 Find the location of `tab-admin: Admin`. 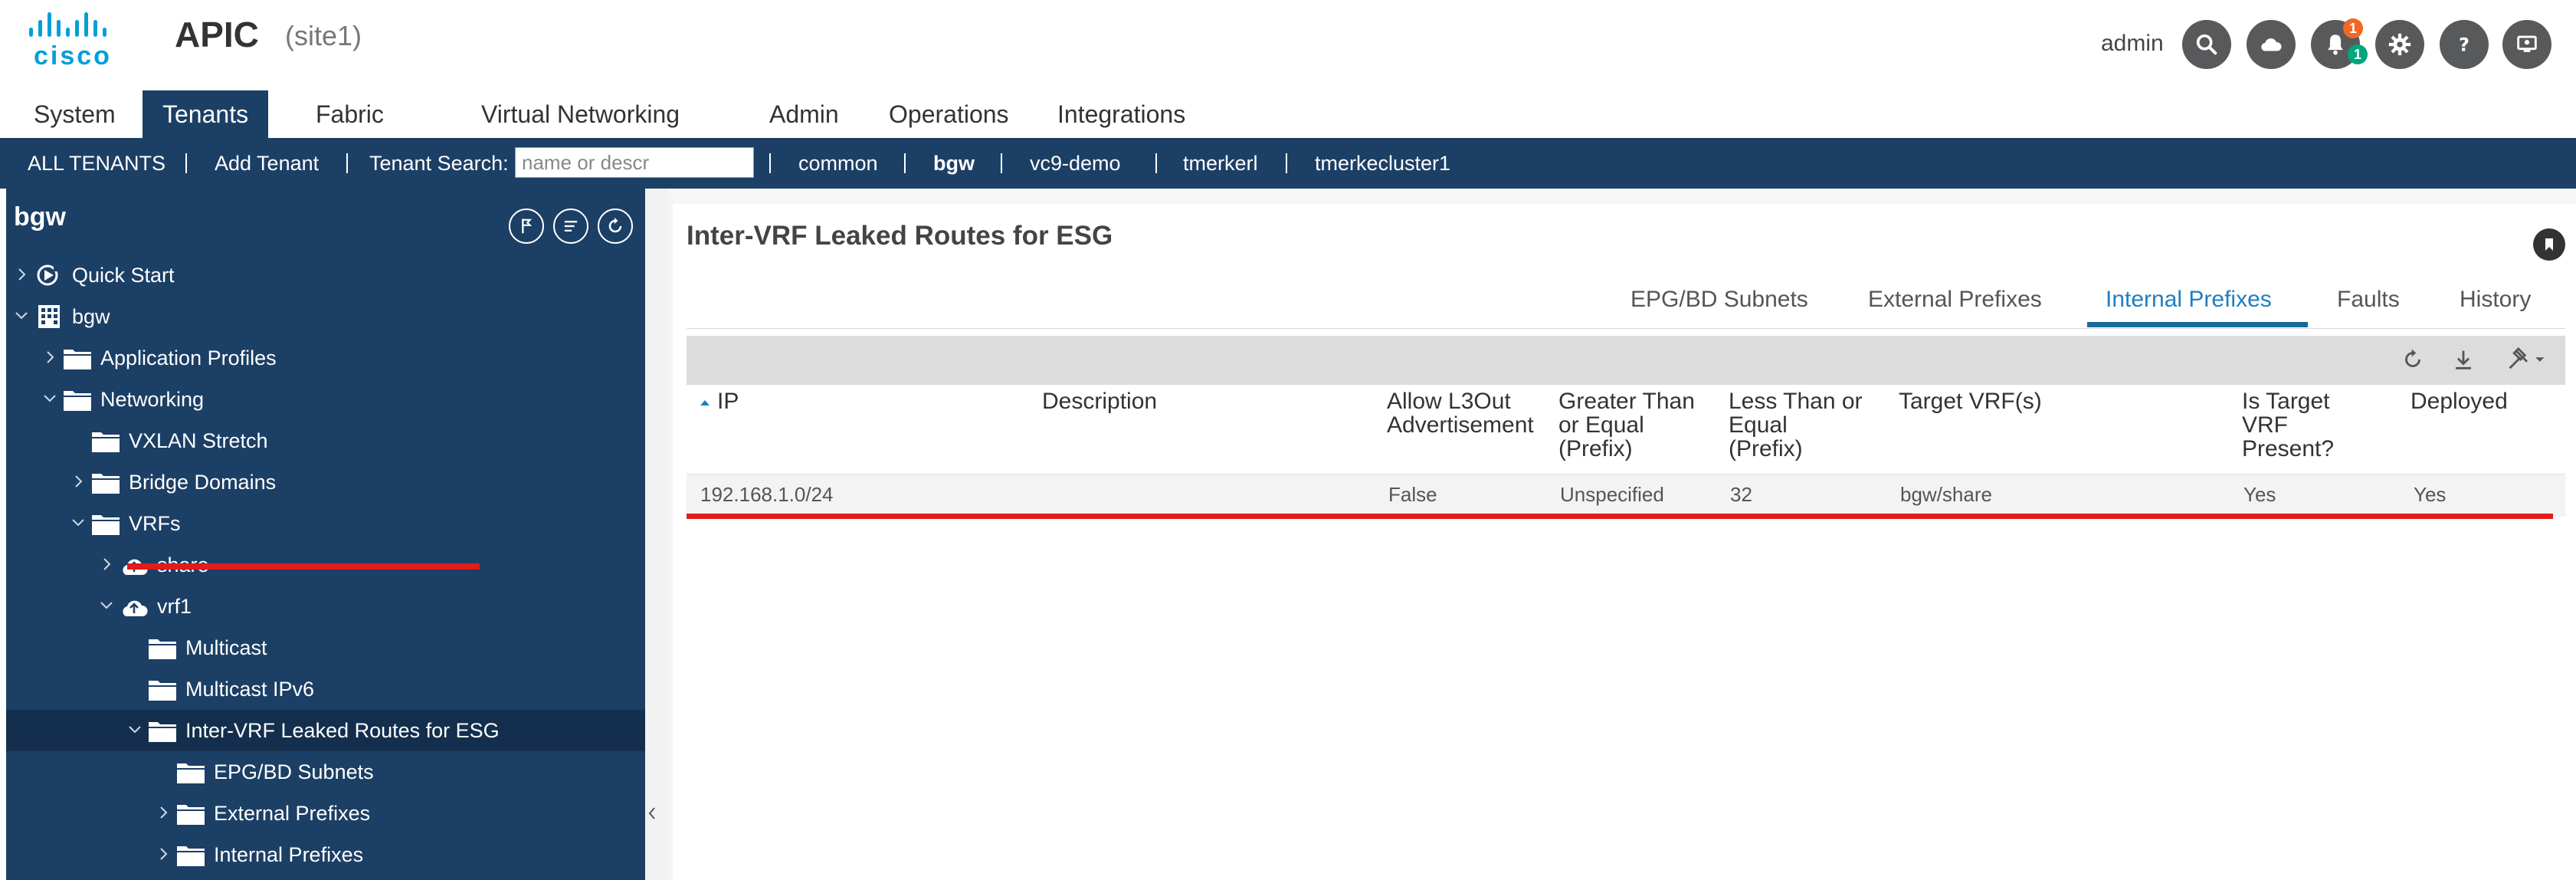

tab-admin: Admin is located at coordinates (804, 114).